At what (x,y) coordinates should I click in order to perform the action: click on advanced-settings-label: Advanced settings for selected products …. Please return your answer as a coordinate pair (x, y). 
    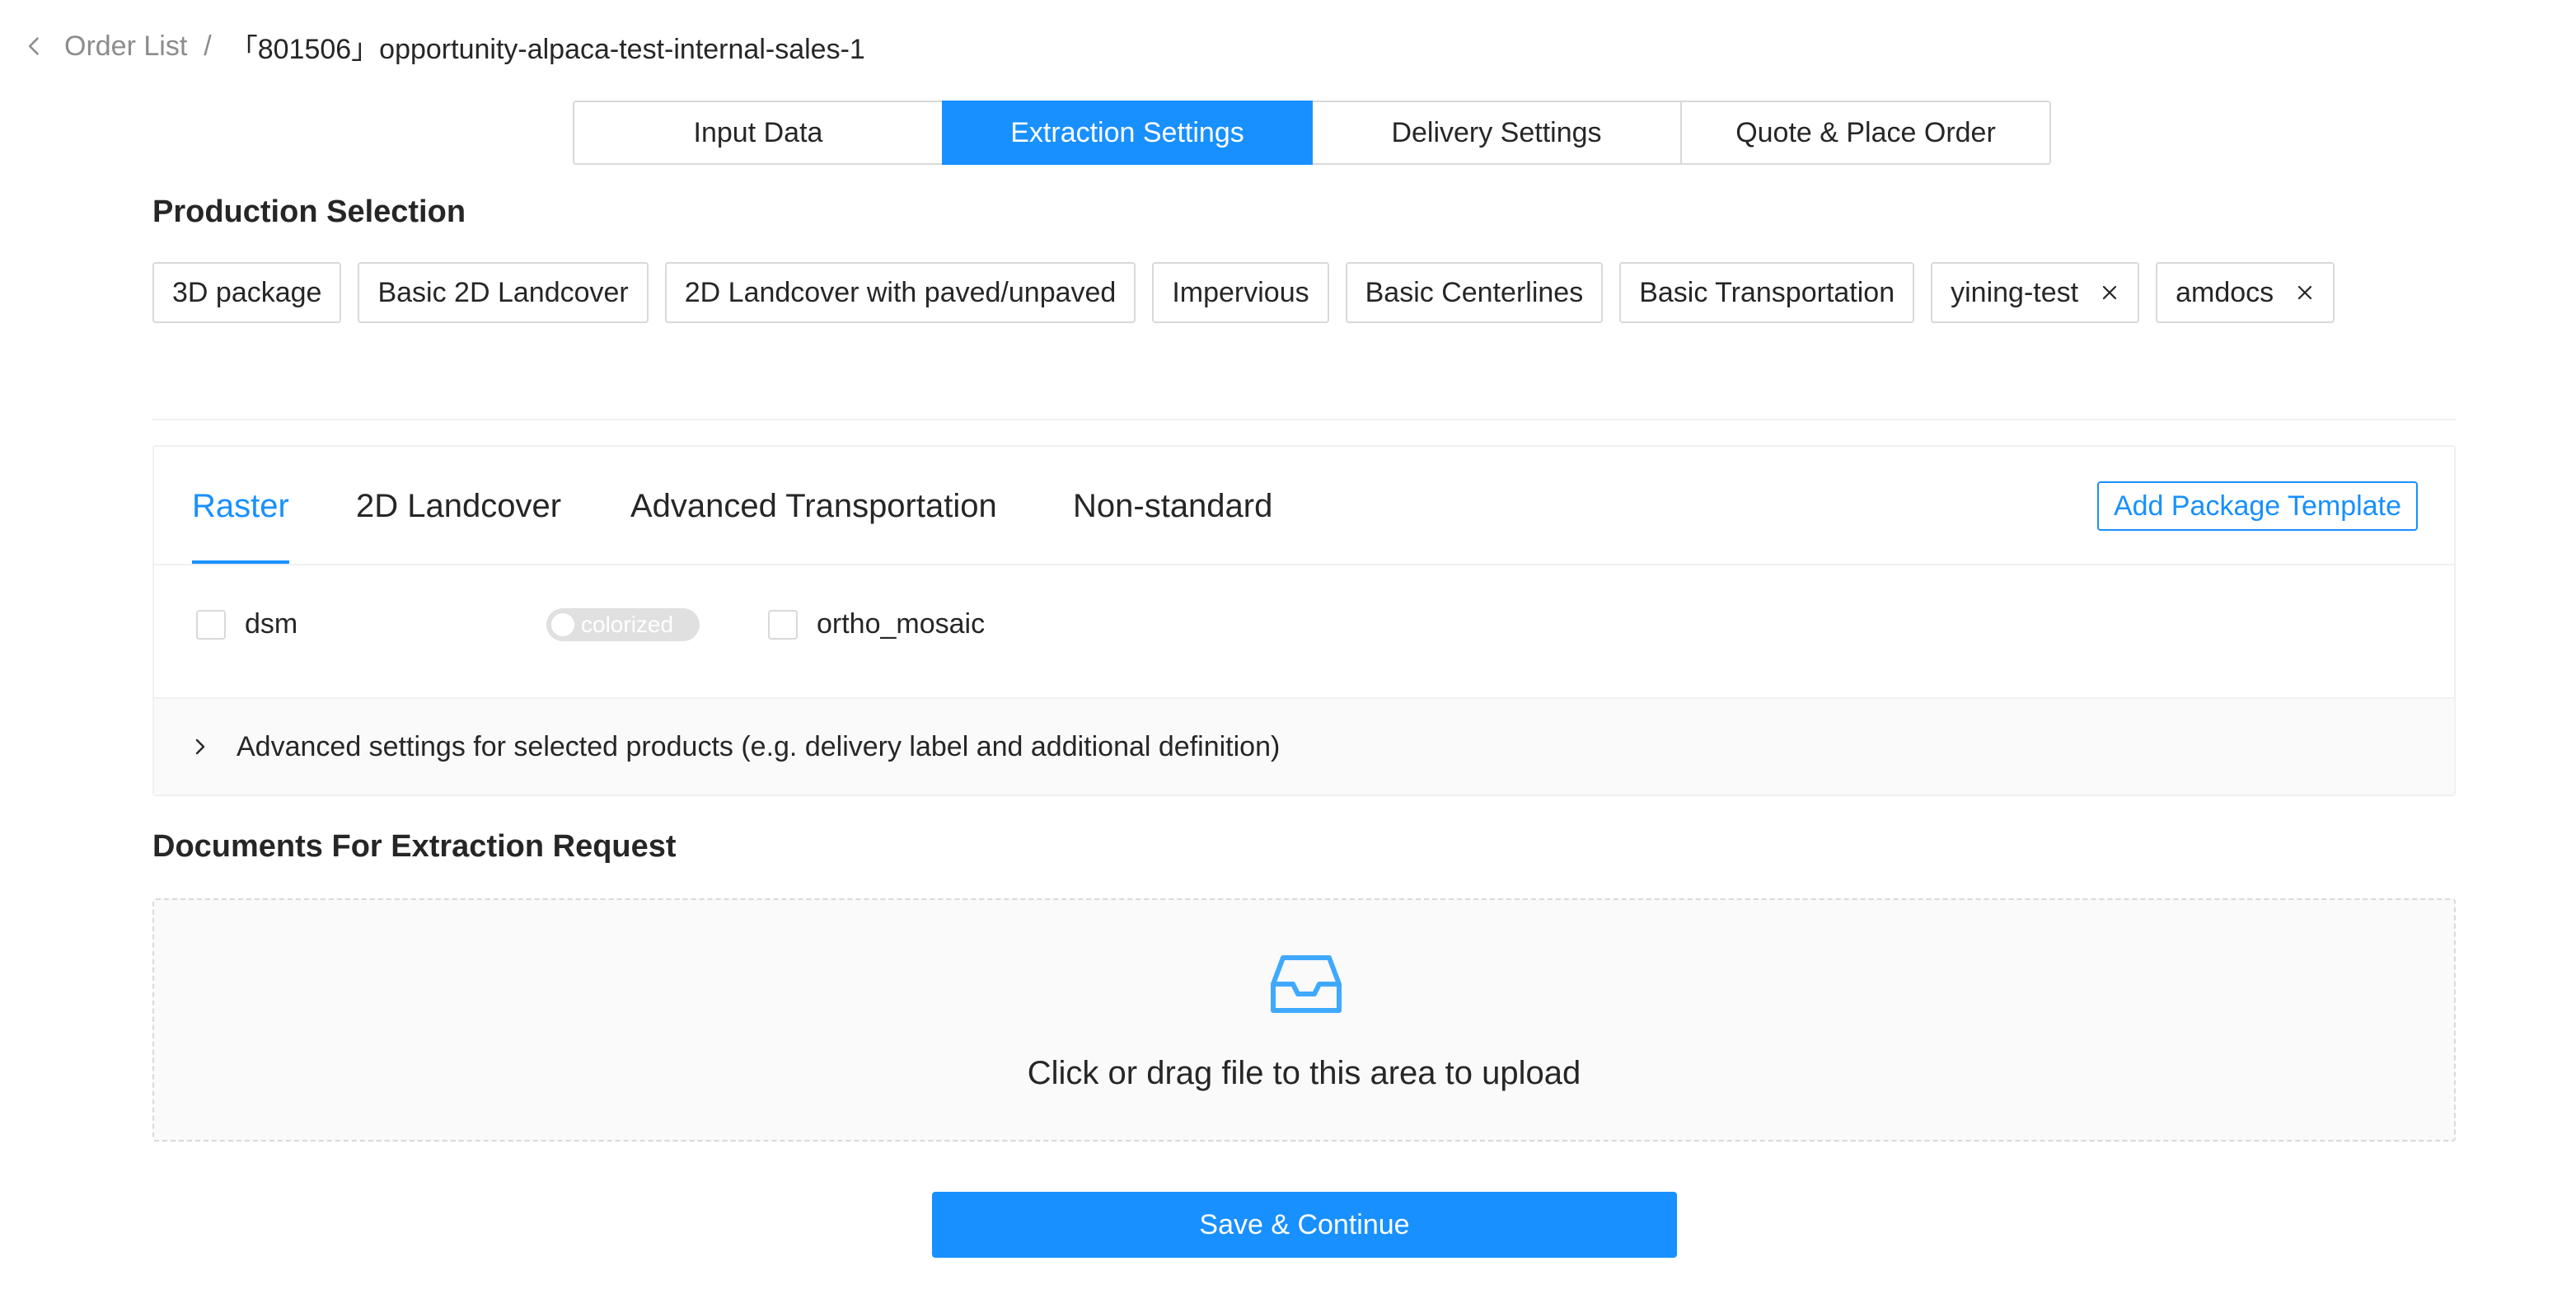
    Looking at the image, I should click on (759, 746).